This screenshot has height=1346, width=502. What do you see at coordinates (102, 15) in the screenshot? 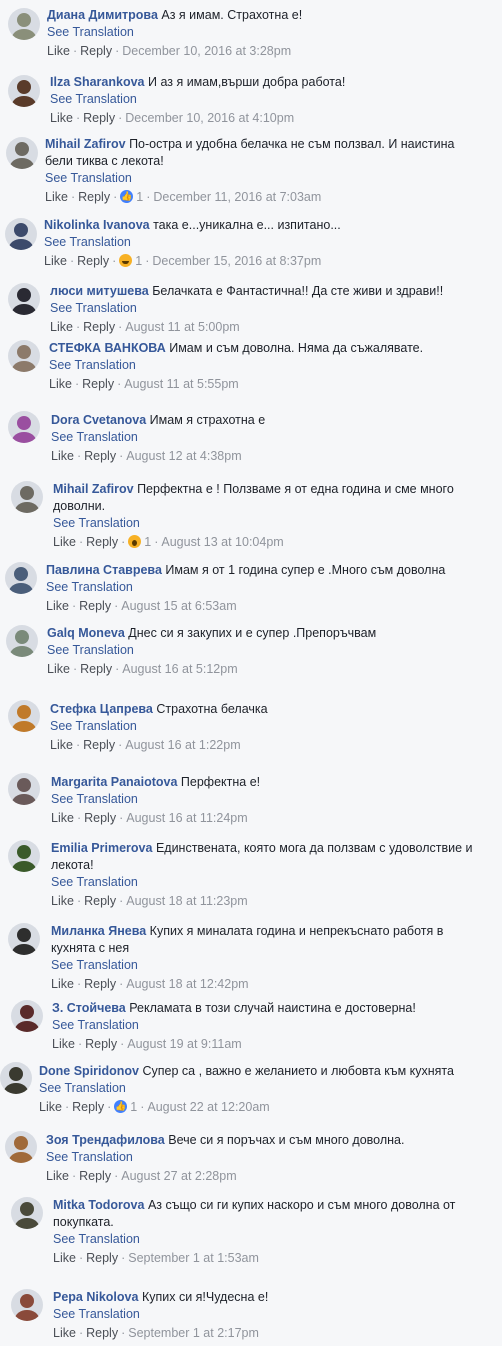
I see `commenter-name-link: Диана Димитрова` at bounding box center [102, 15].